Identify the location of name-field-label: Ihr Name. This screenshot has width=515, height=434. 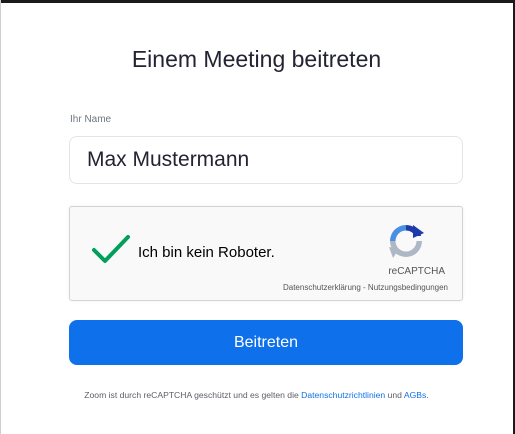
(91, 119).